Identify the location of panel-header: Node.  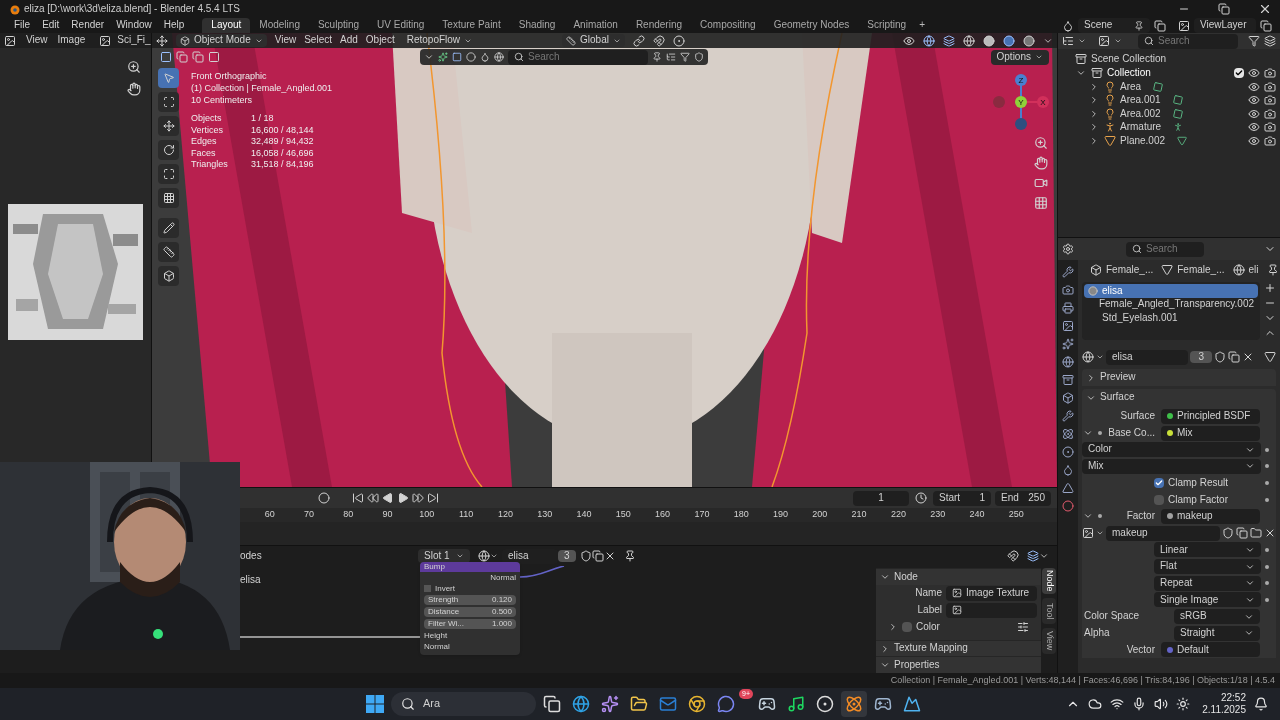
(958, 577).